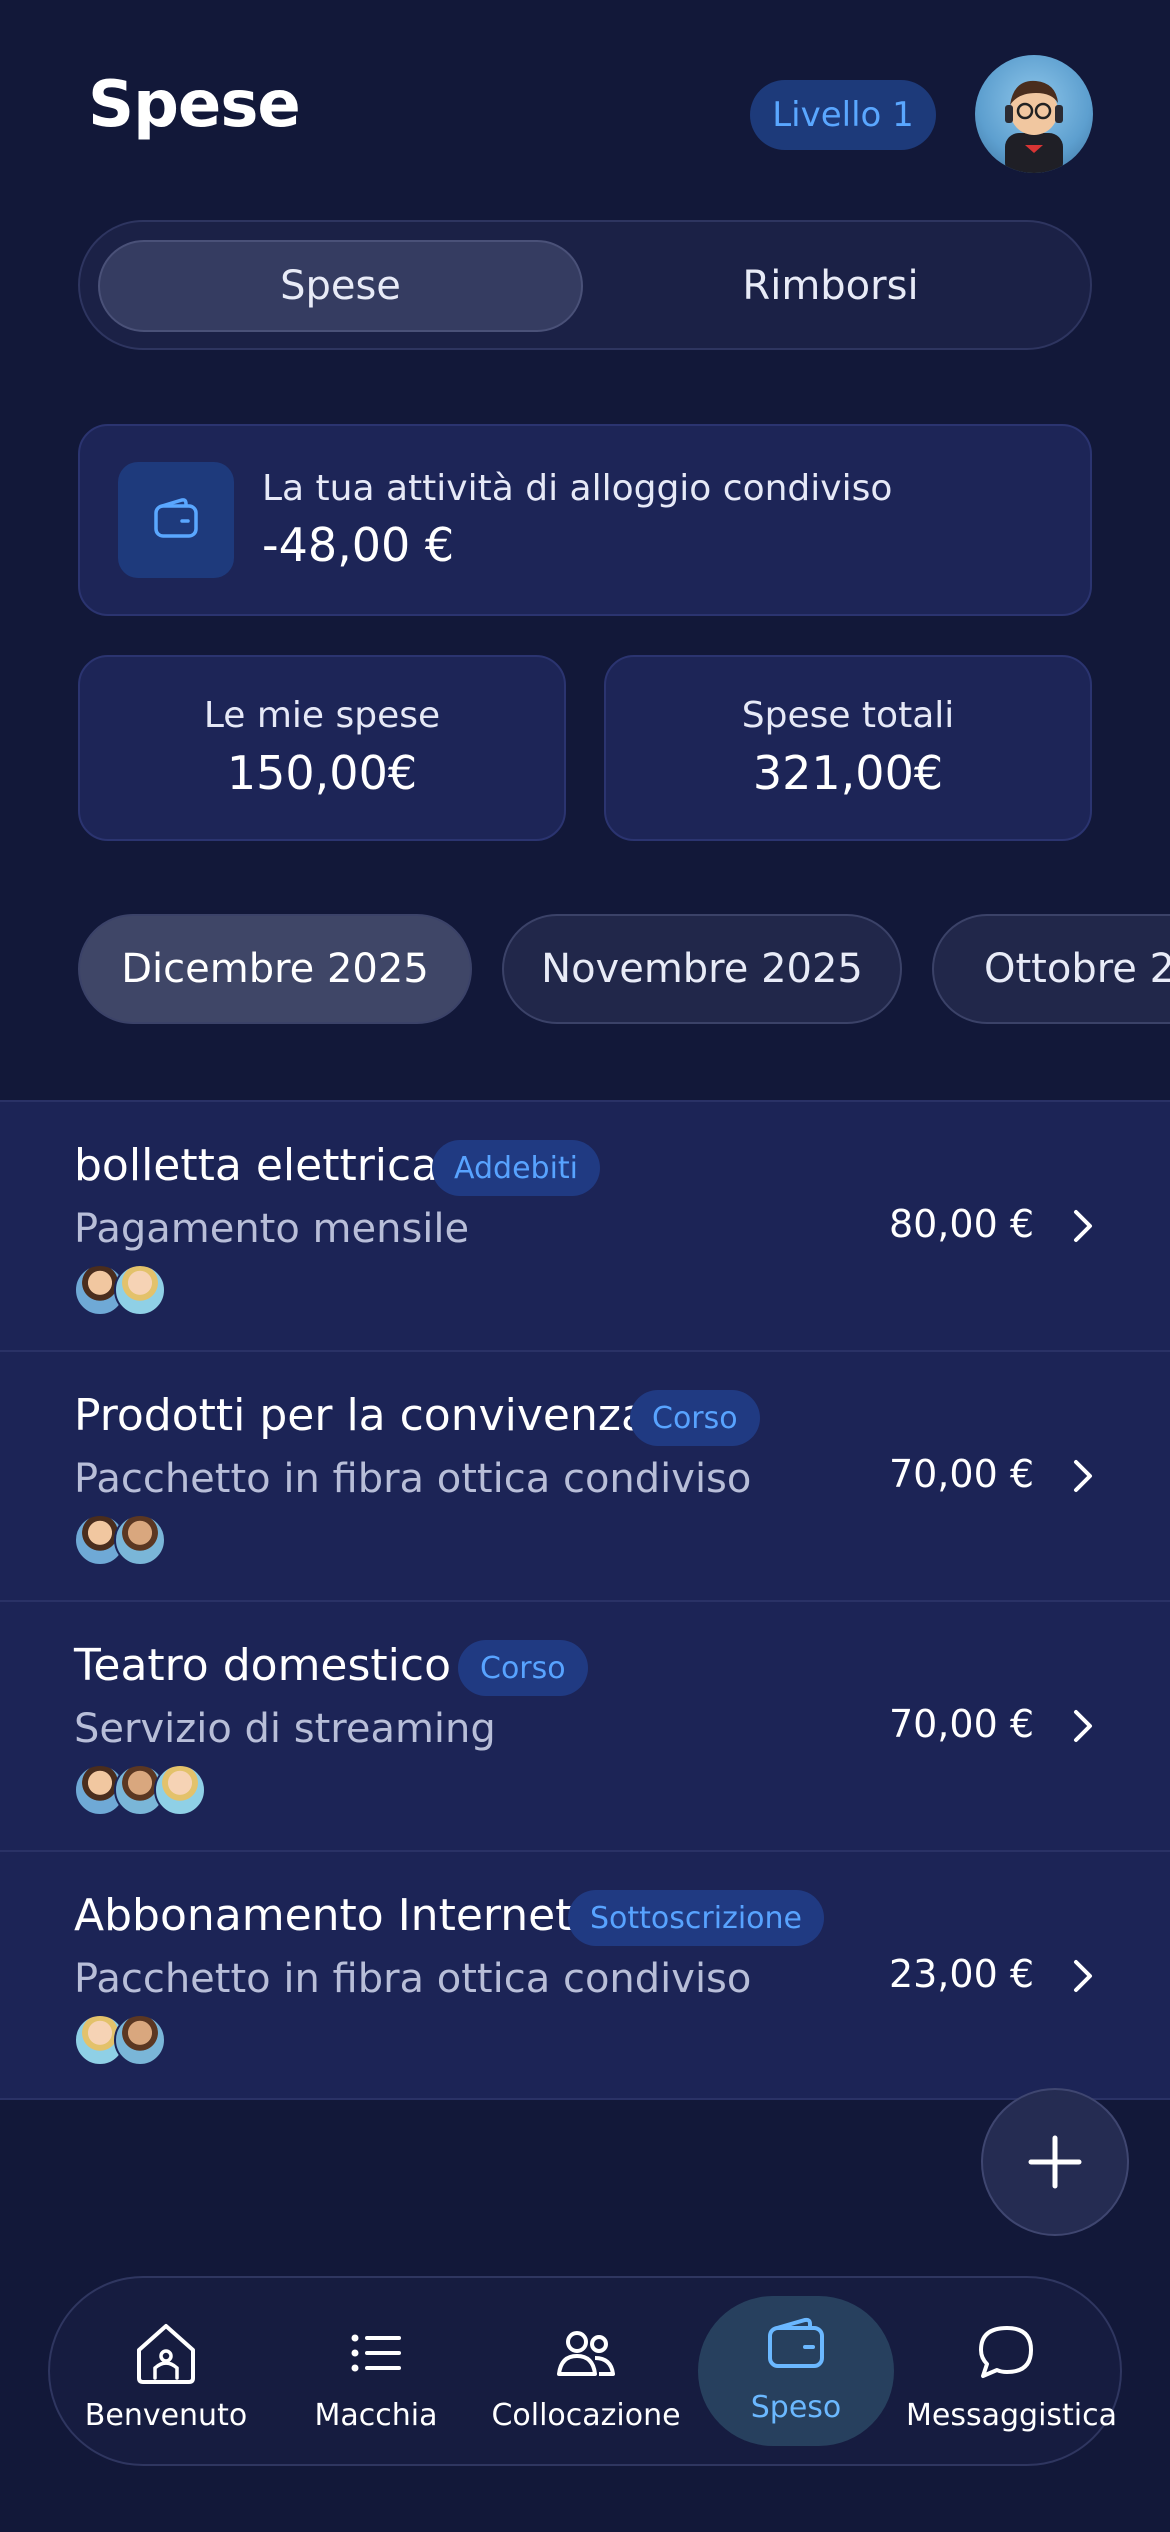 Image resolution: width=1170 pixels, height=2532 pixels. I want to click on month-chip-december: Dicembre 2025, so click(275, 969).